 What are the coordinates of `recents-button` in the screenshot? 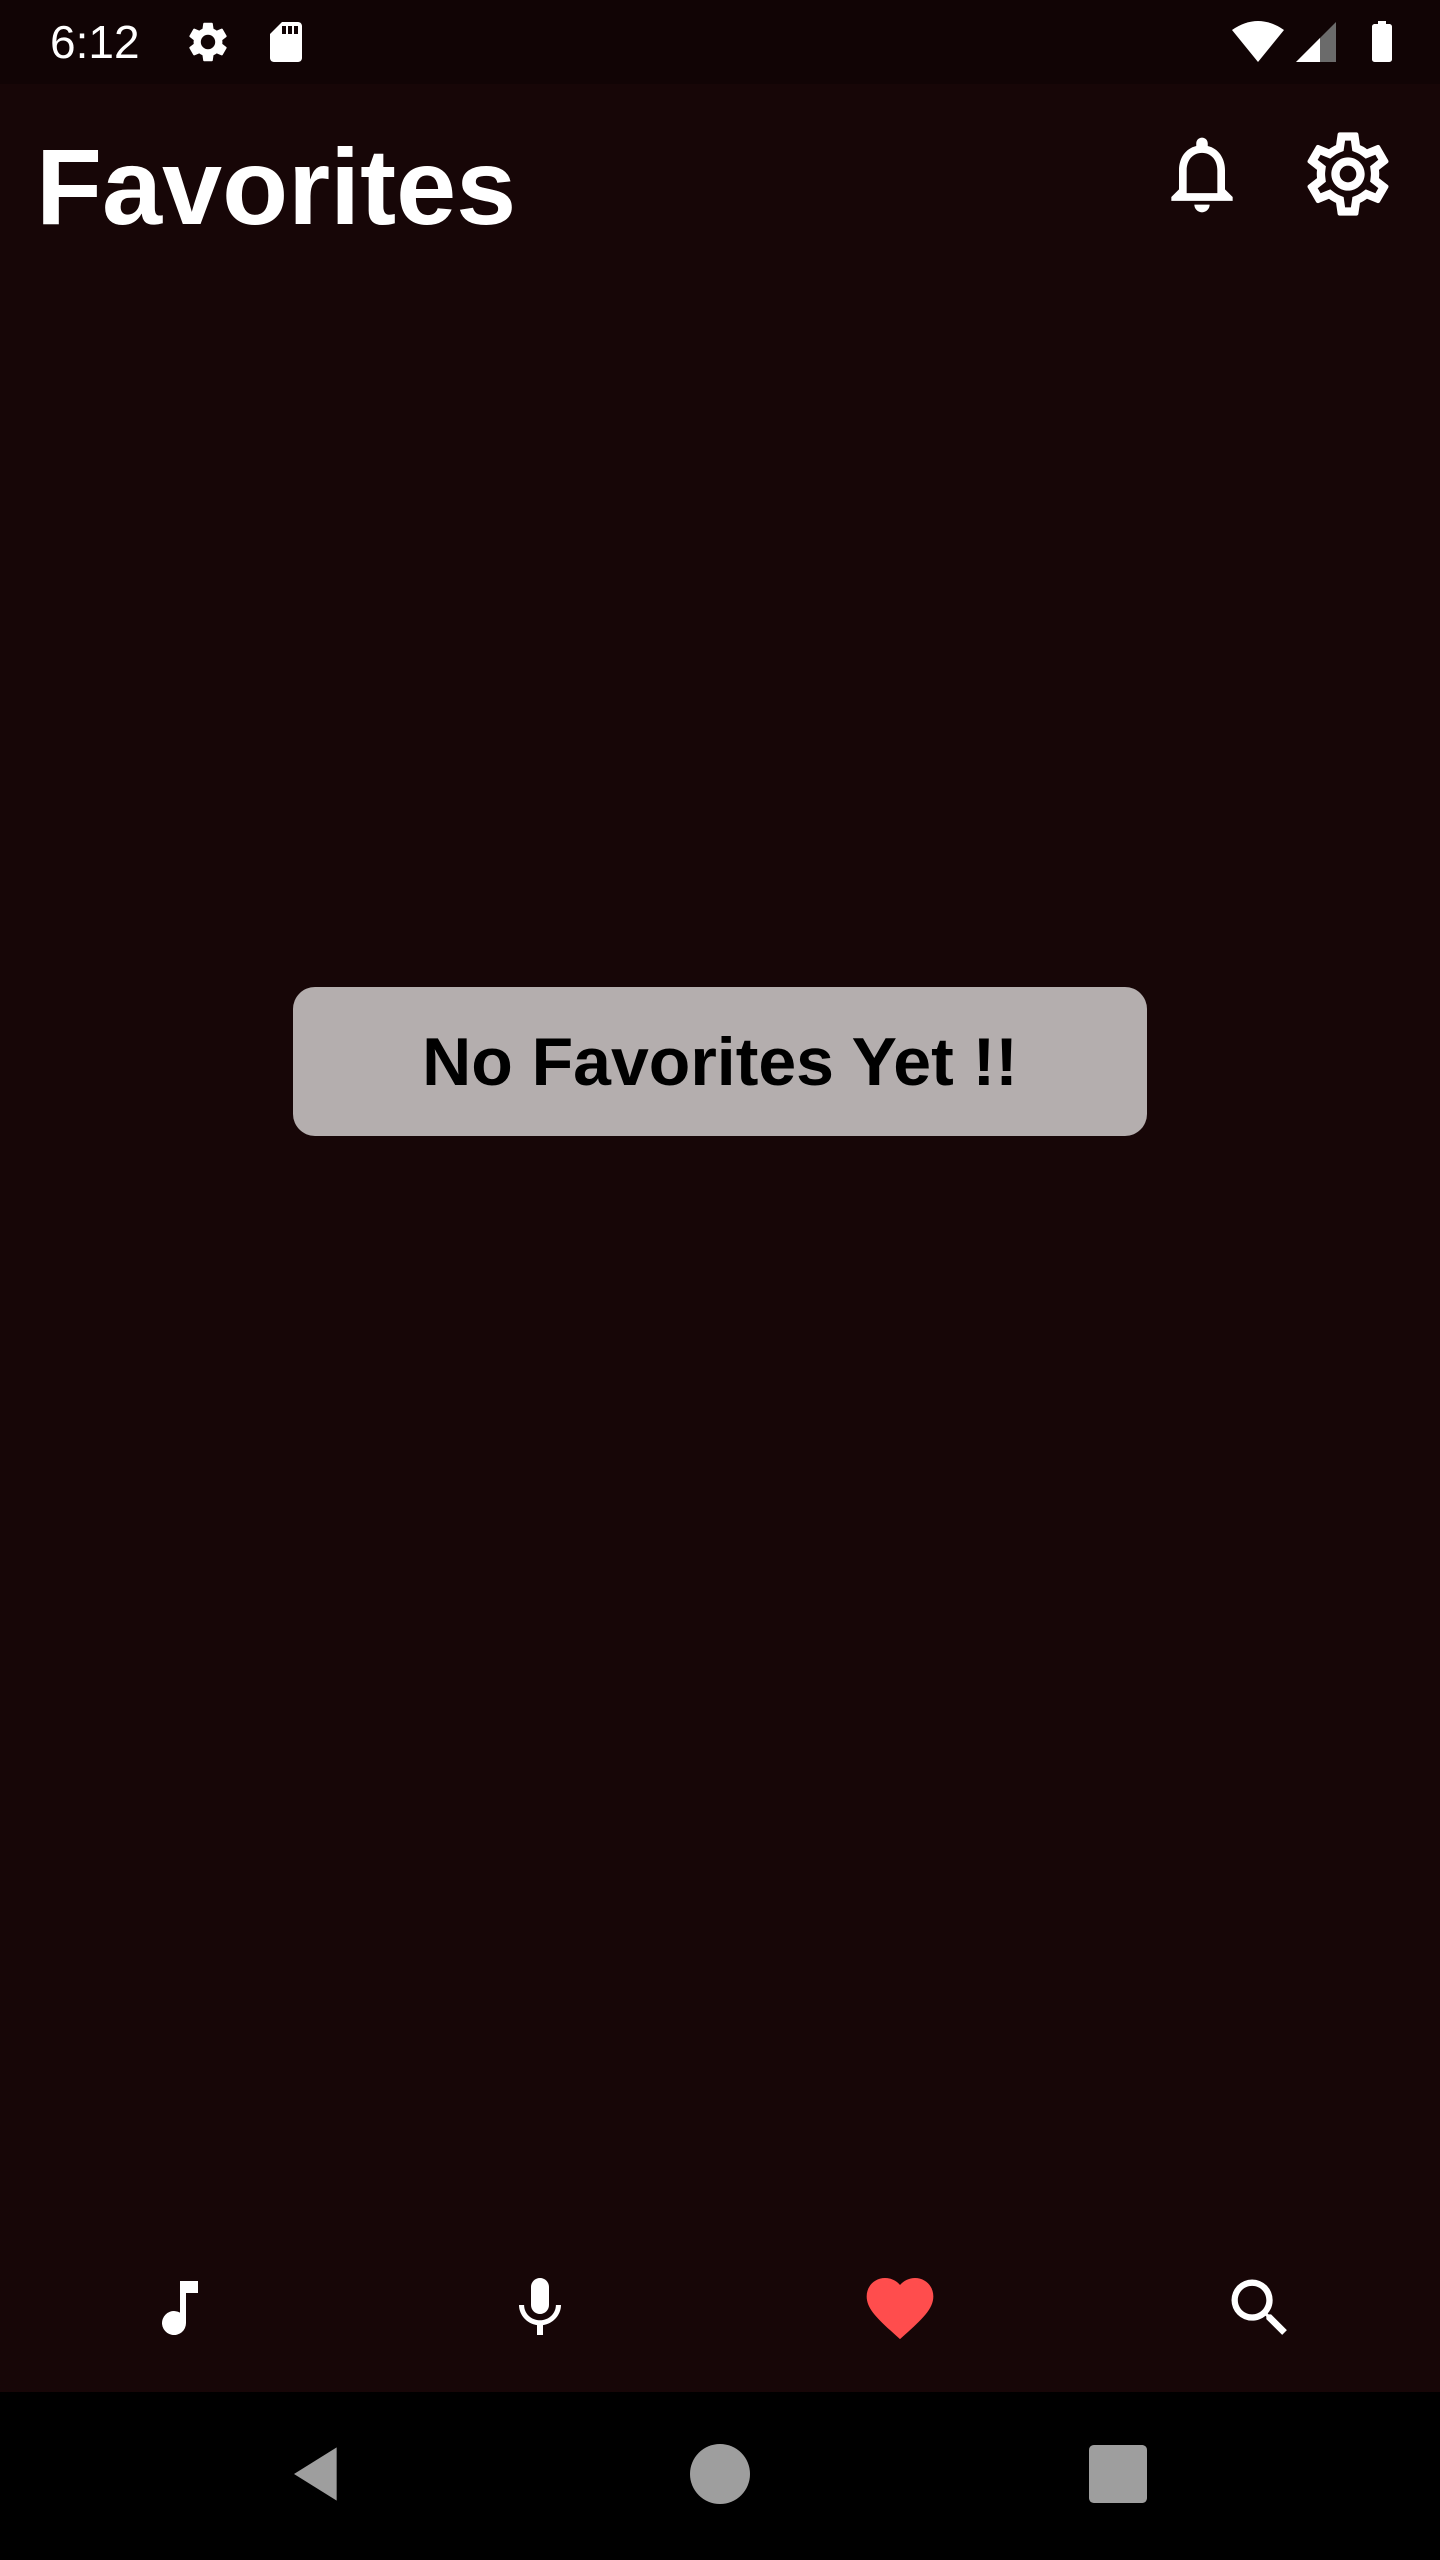 It's located at (1118, 2476).